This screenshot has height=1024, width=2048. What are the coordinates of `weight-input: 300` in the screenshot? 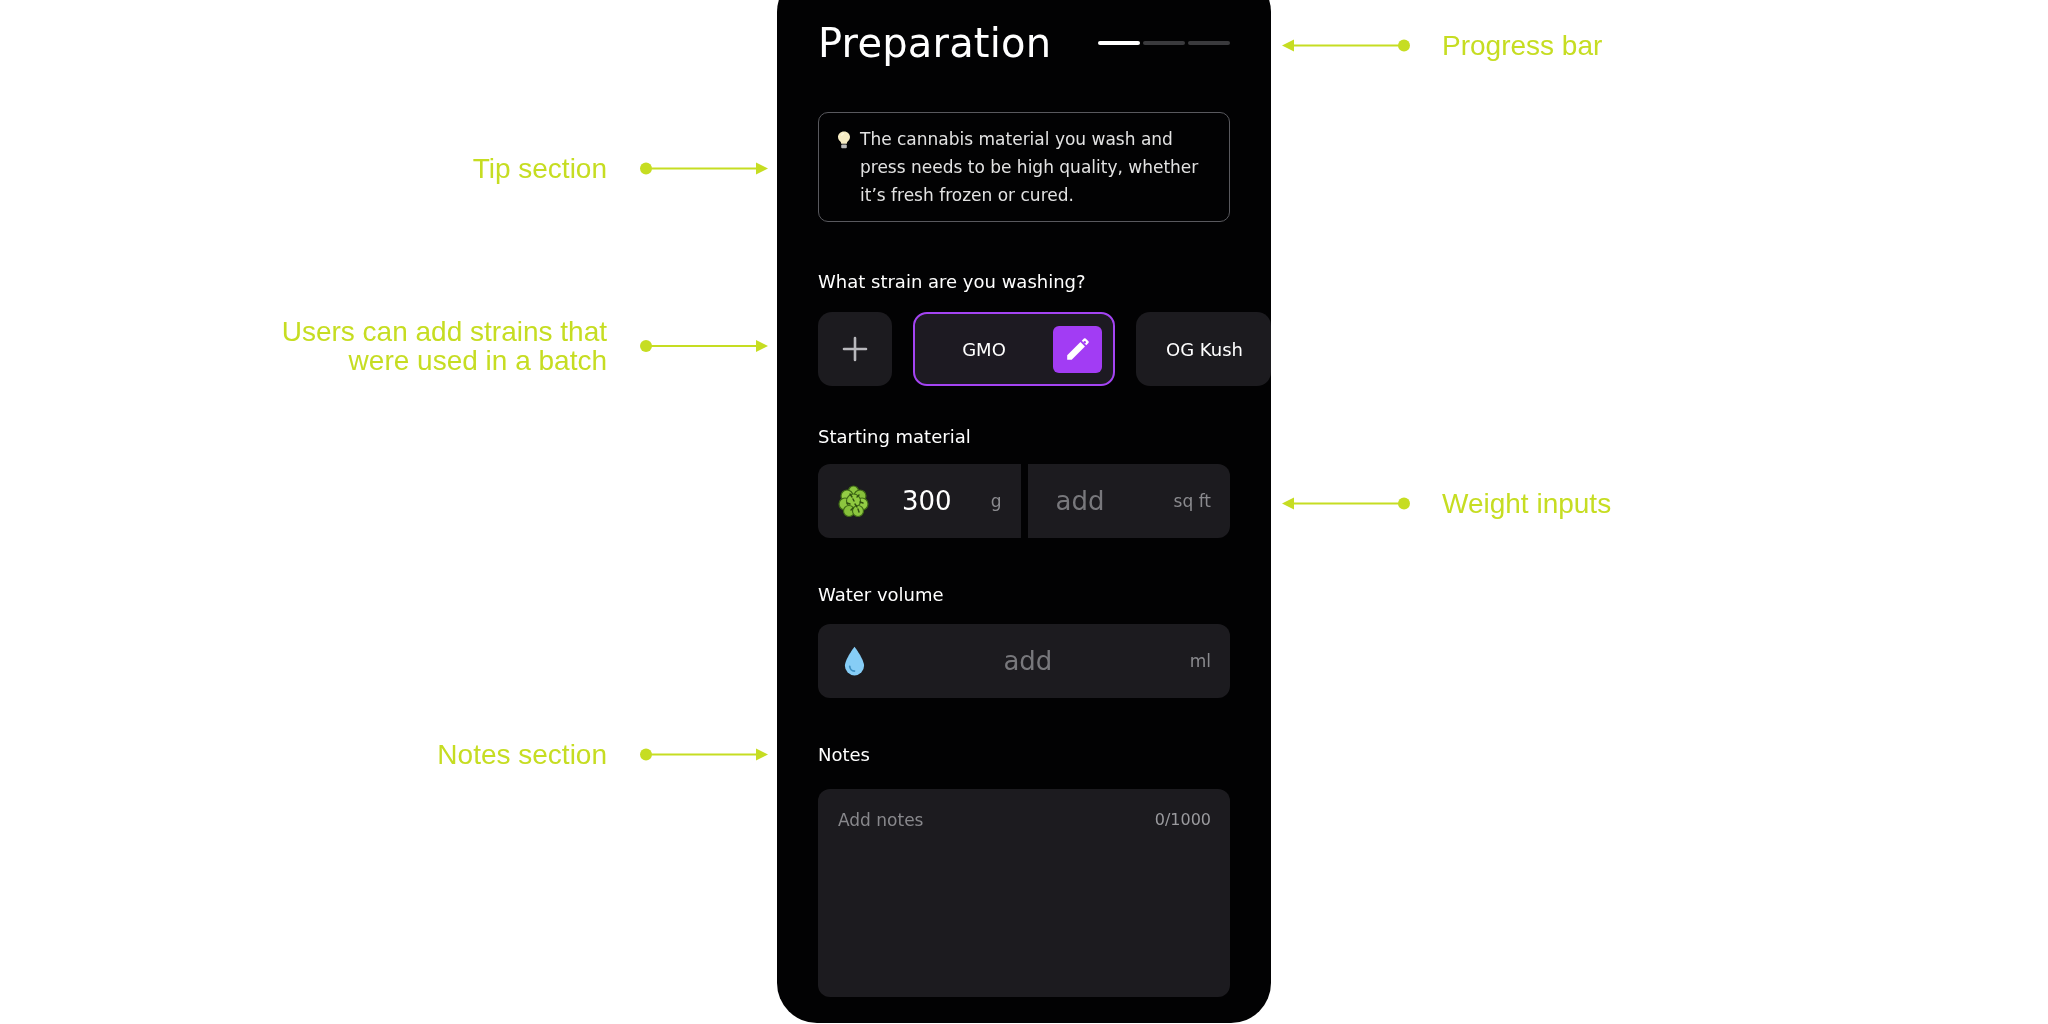 It's located at (946, 501).